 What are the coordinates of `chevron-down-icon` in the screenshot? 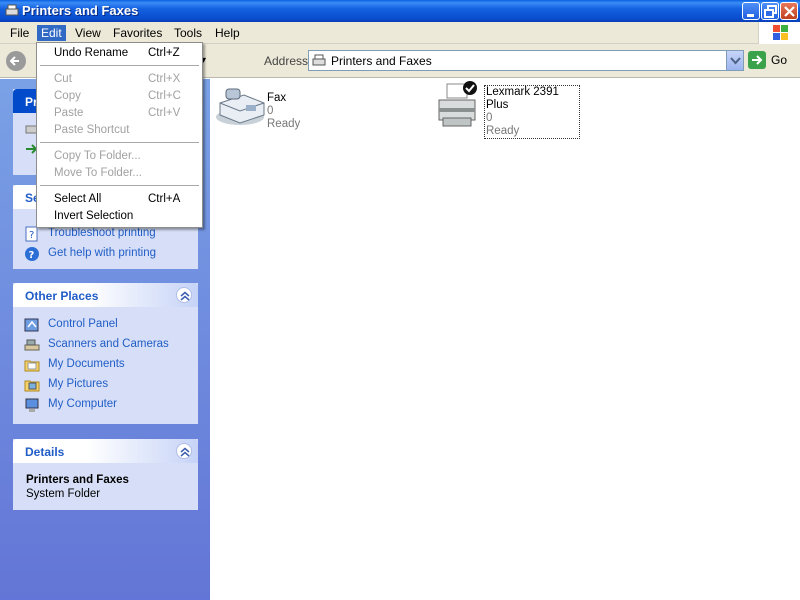 It's located at (735, 61).